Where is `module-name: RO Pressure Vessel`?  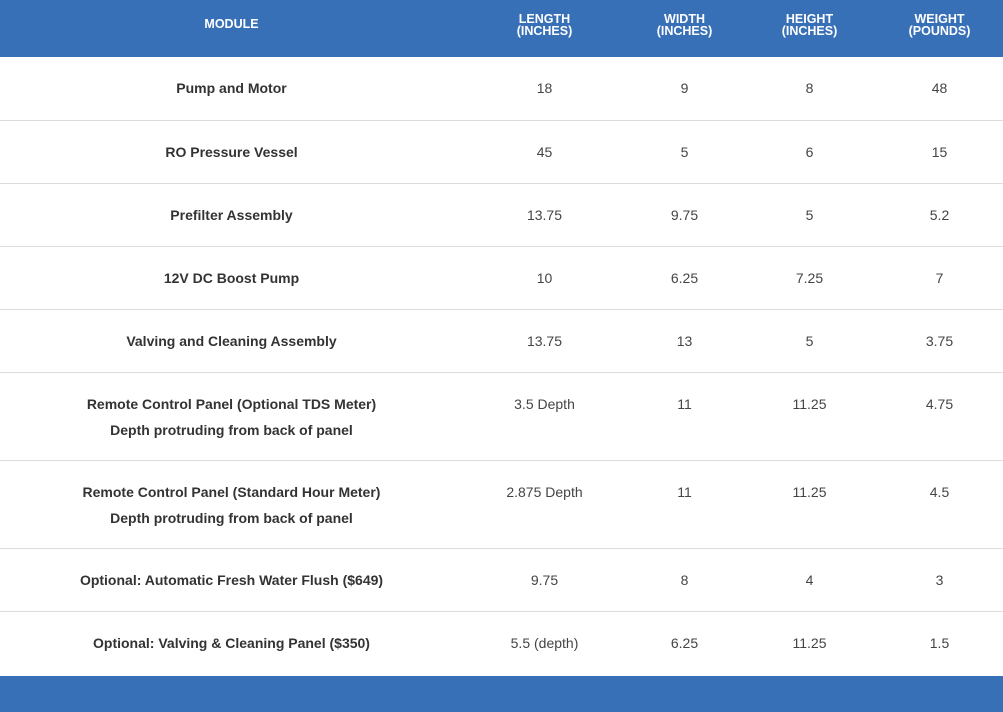 module-name: RO Pressure Vessel is located at coordinates (231, 151).